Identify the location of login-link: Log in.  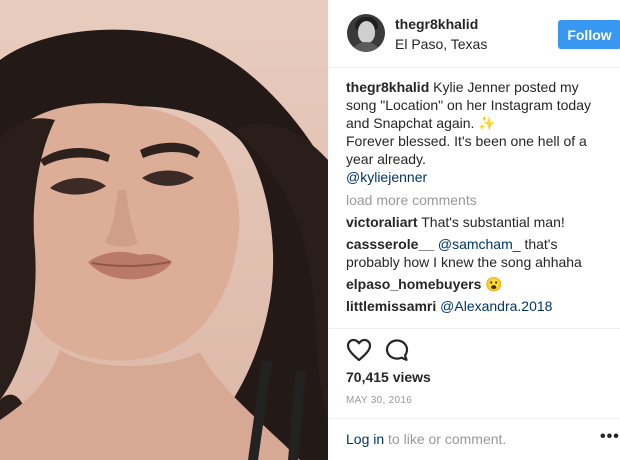
(365, 439).